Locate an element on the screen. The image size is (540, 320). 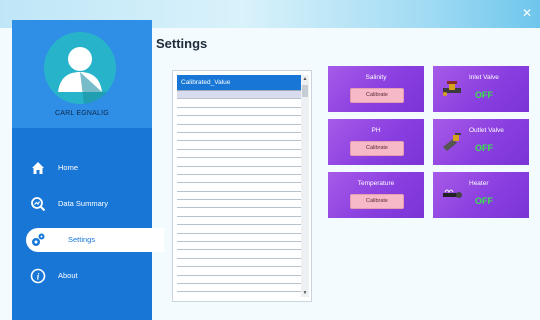
list-scrollbar: ▲ ▼ is located at coordinates (305, 186).